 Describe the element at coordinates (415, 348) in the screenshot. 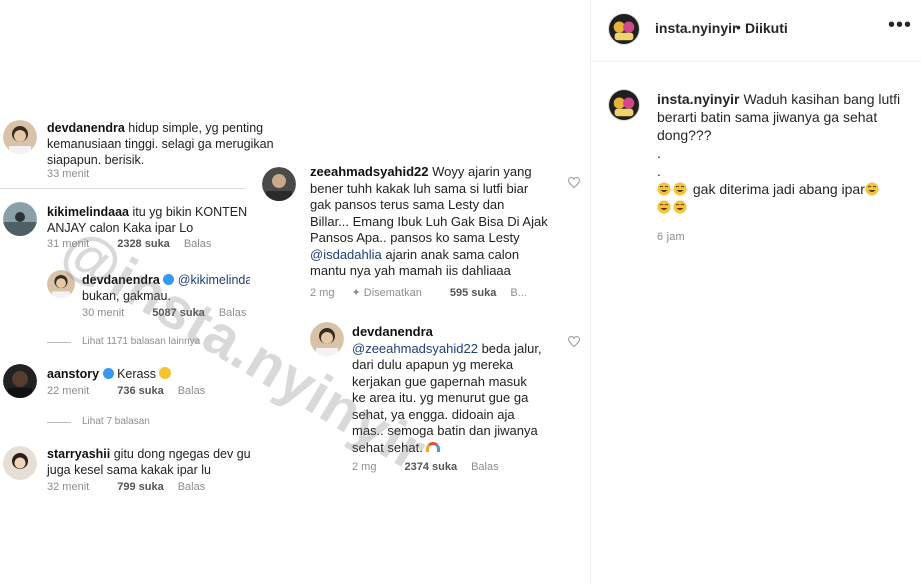

I see `mention-link: @zeeahmadsyahid22` at that location.